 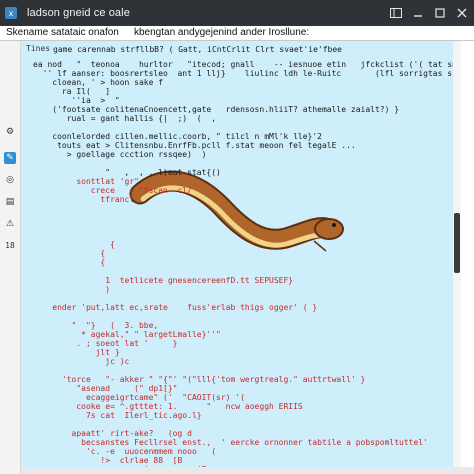 I want to click on code-line: rual = gant hallis {| ;) ( ,, so click(x=125, y=118).